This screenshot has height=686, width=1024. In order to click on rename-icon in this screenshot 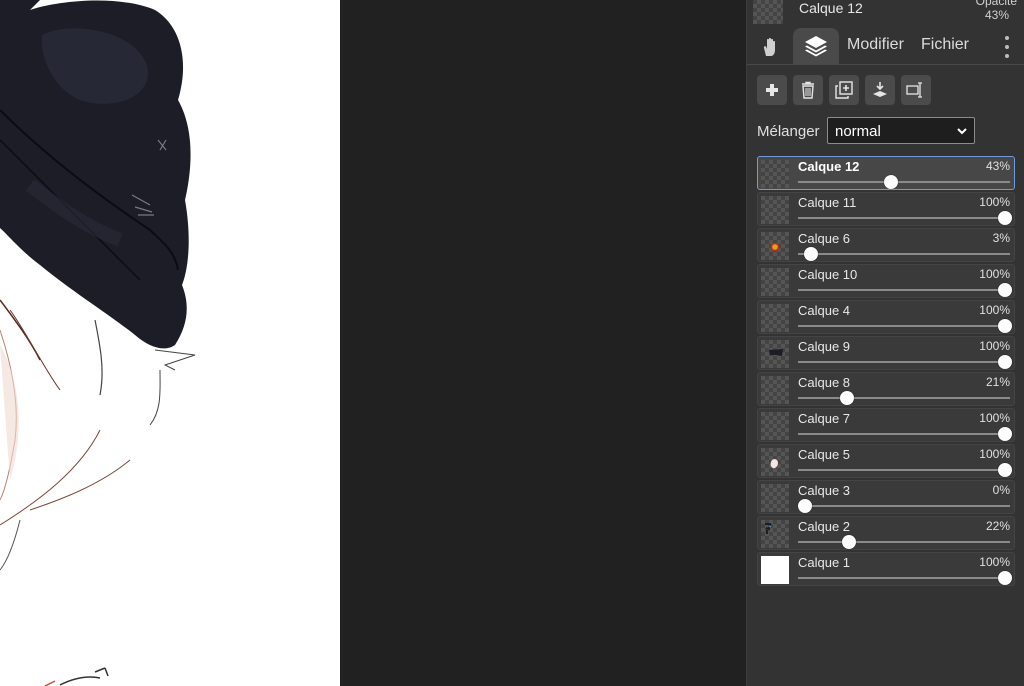, I will do `click(914, 90)`.